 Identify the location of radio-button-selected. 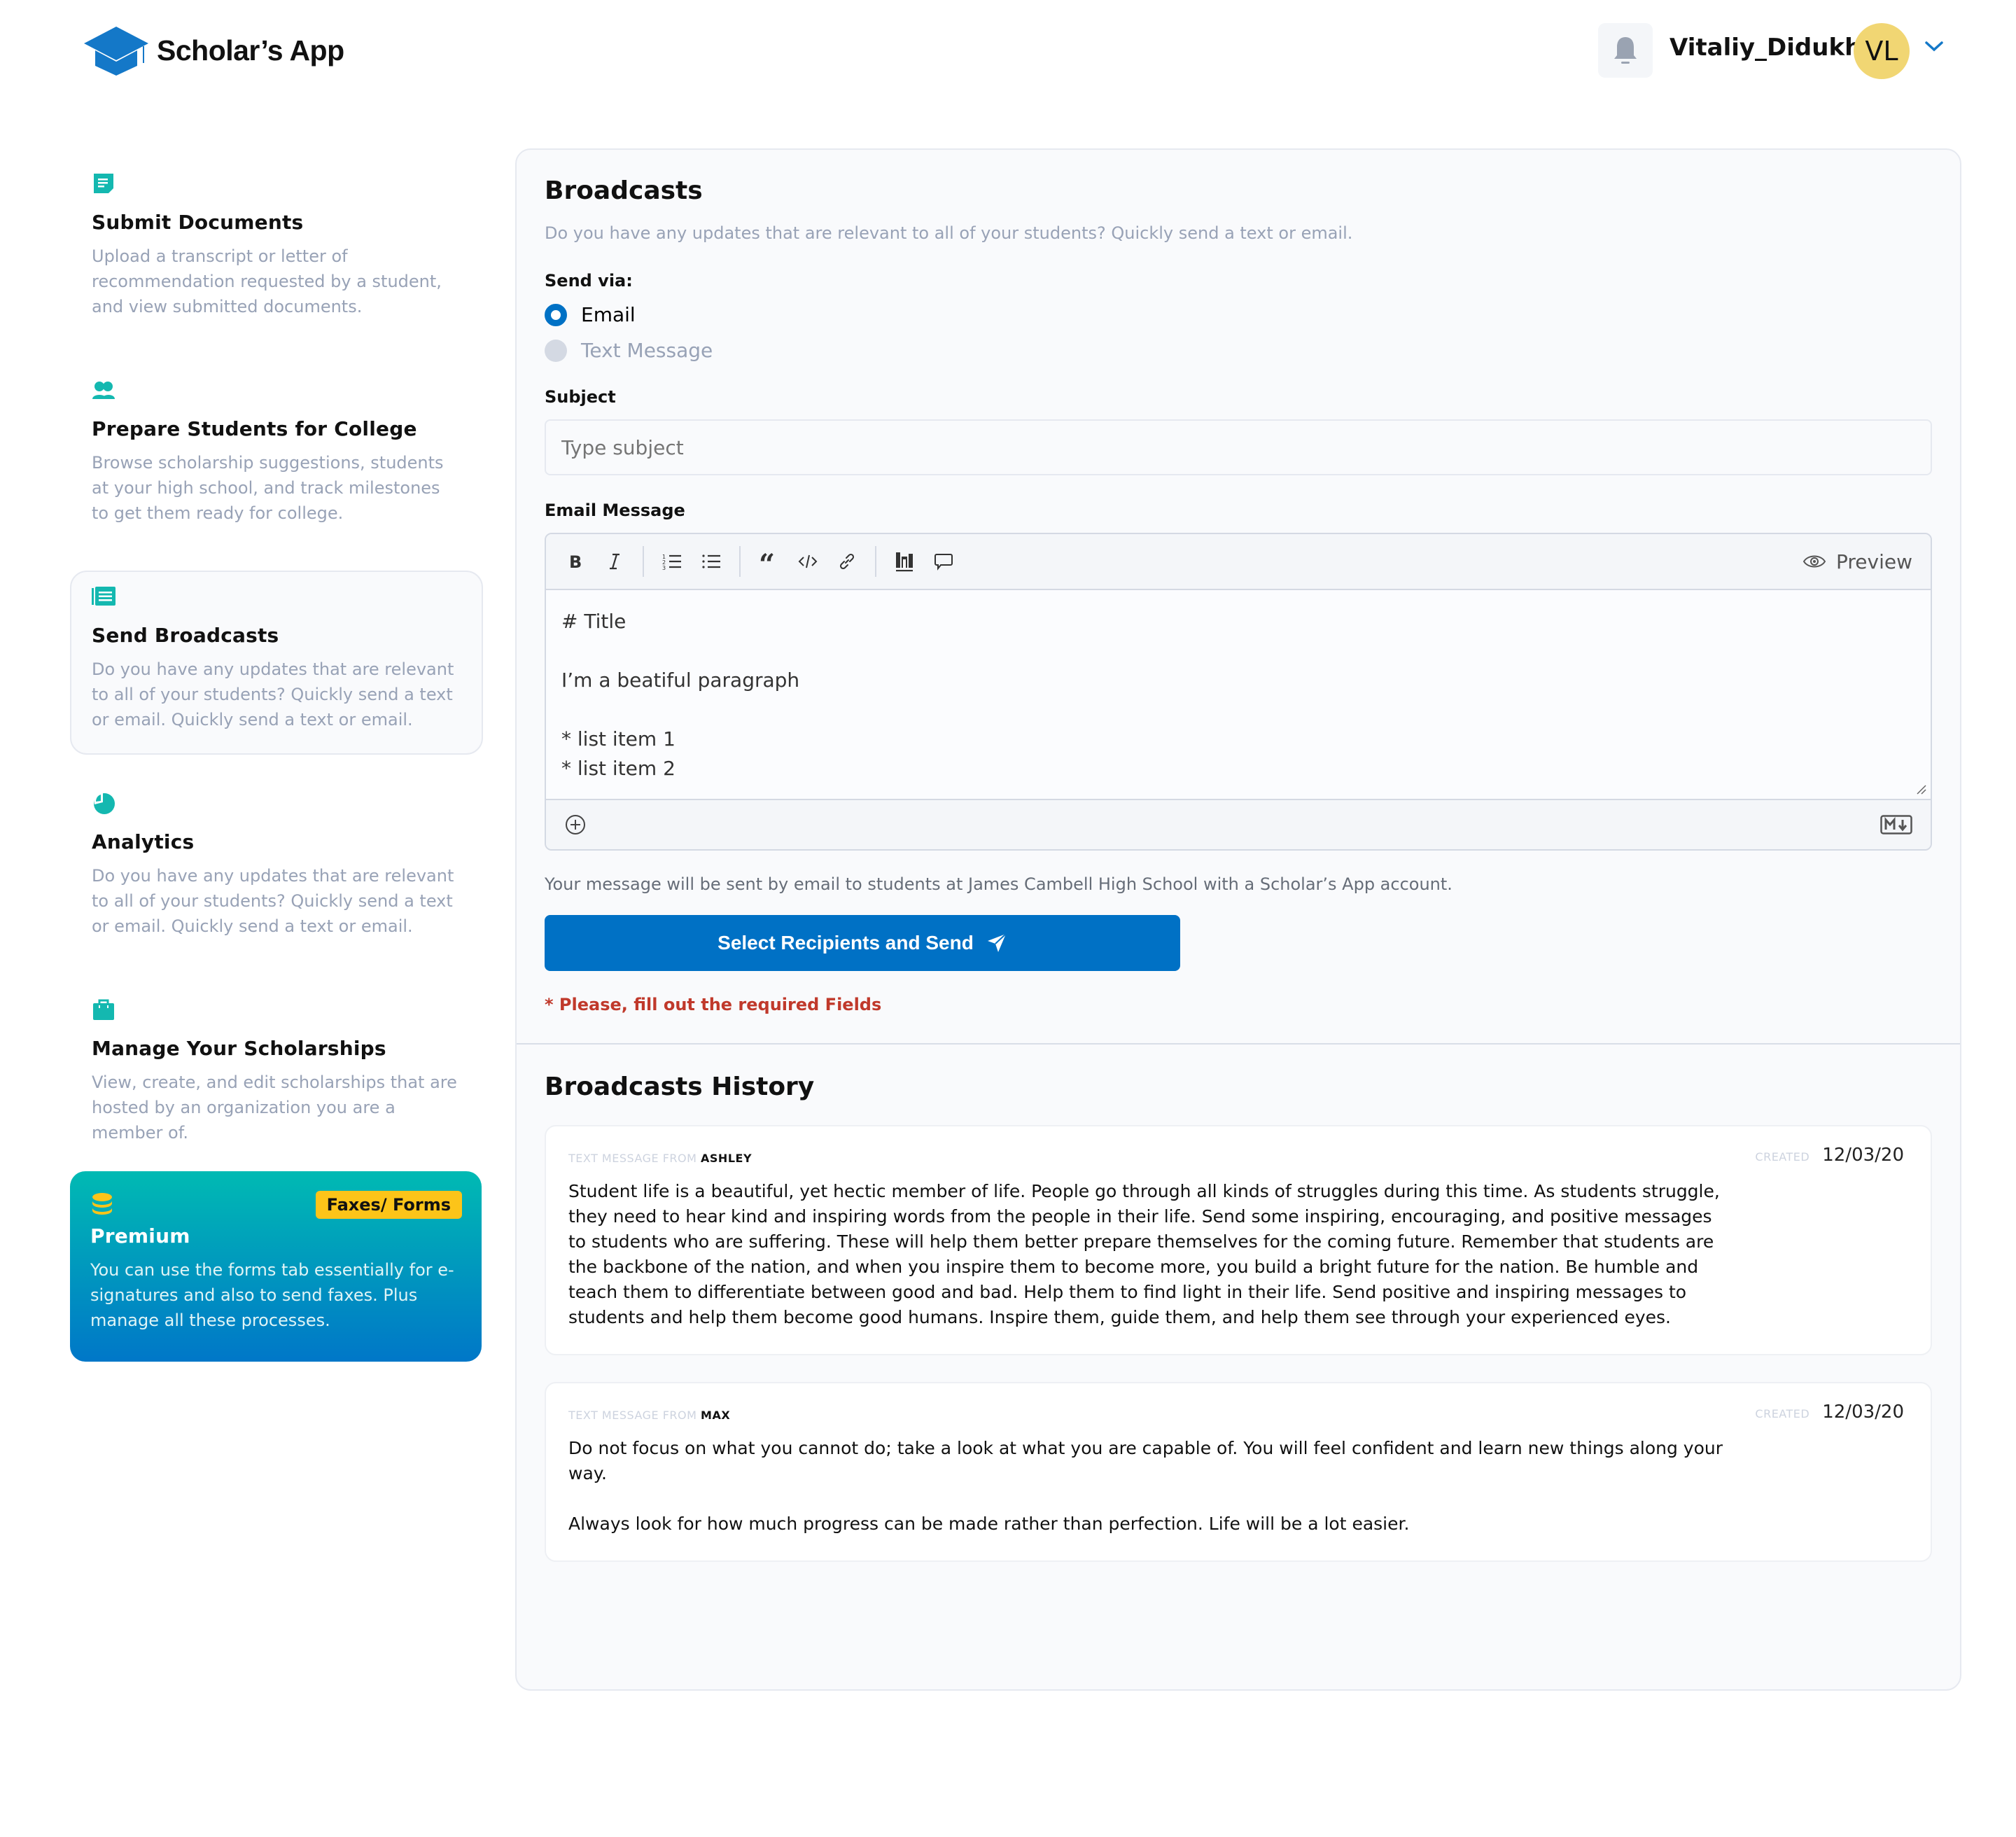
(556, 315).